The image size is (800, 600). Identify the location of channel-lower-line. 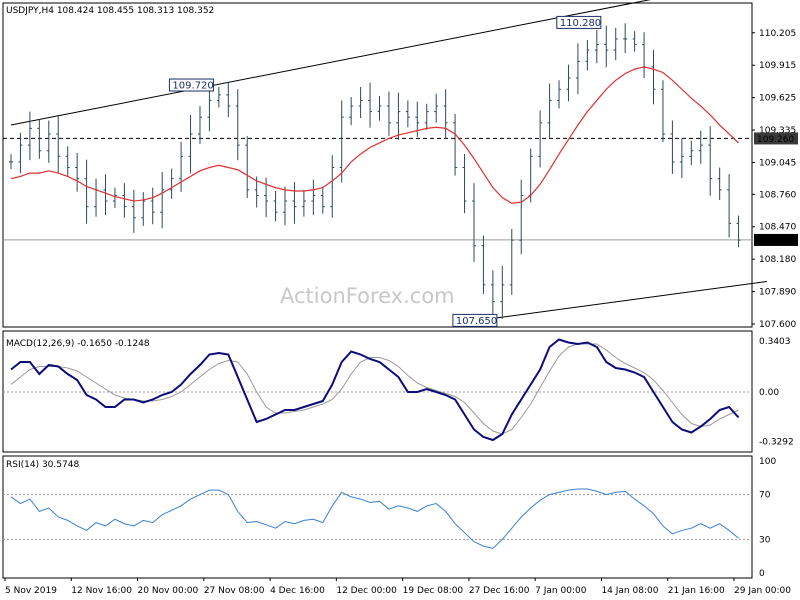
(629, 300).